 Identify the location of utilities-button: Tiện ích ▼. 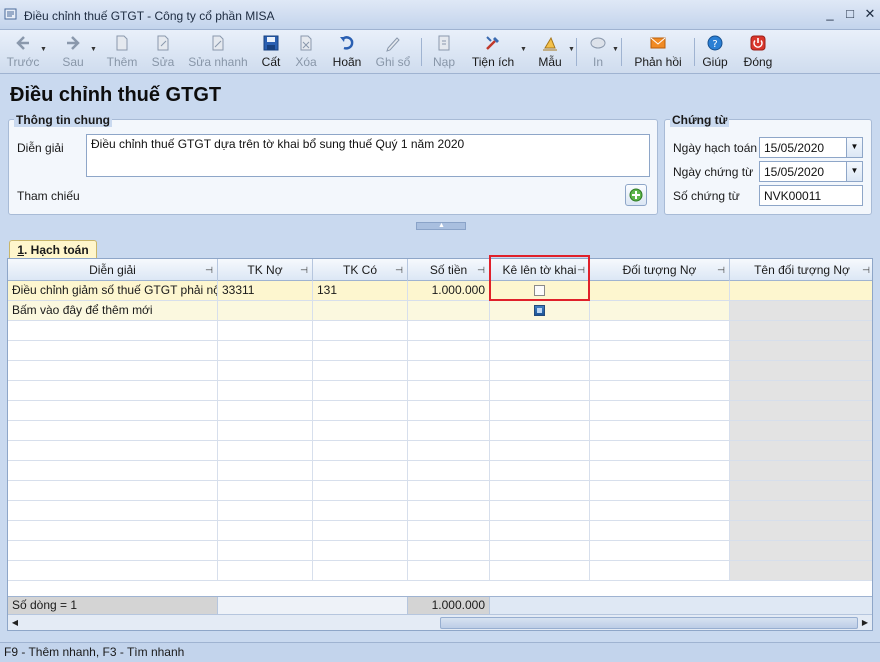
(498, 52).